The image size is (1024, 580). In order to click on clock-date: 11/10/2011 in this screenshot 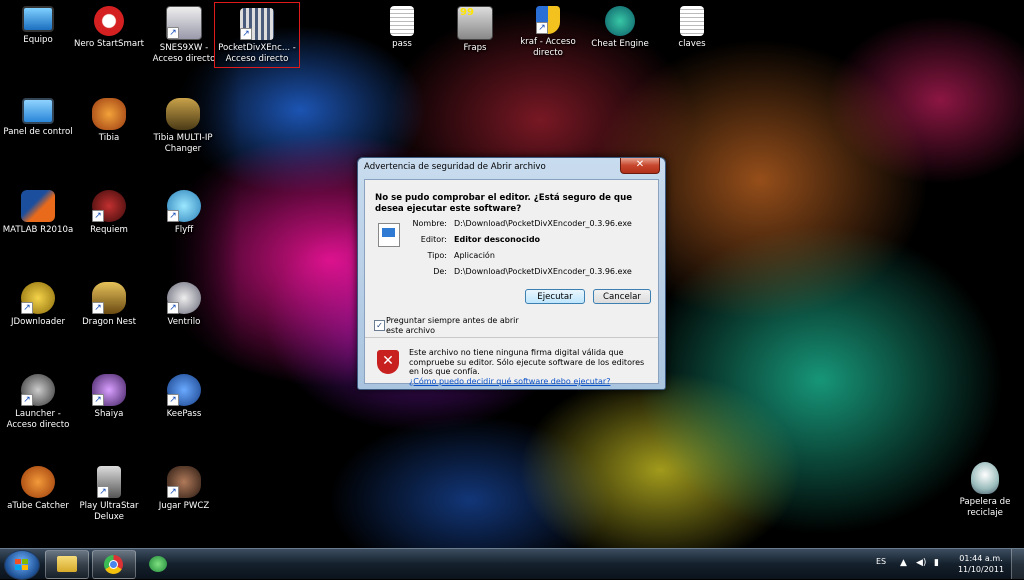, I will do `click(981, 569)`.